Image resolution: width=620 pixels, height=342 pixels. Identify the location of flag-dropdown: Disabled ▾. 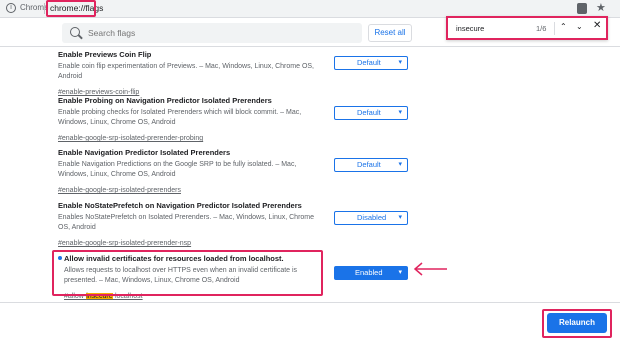
(371, 218).